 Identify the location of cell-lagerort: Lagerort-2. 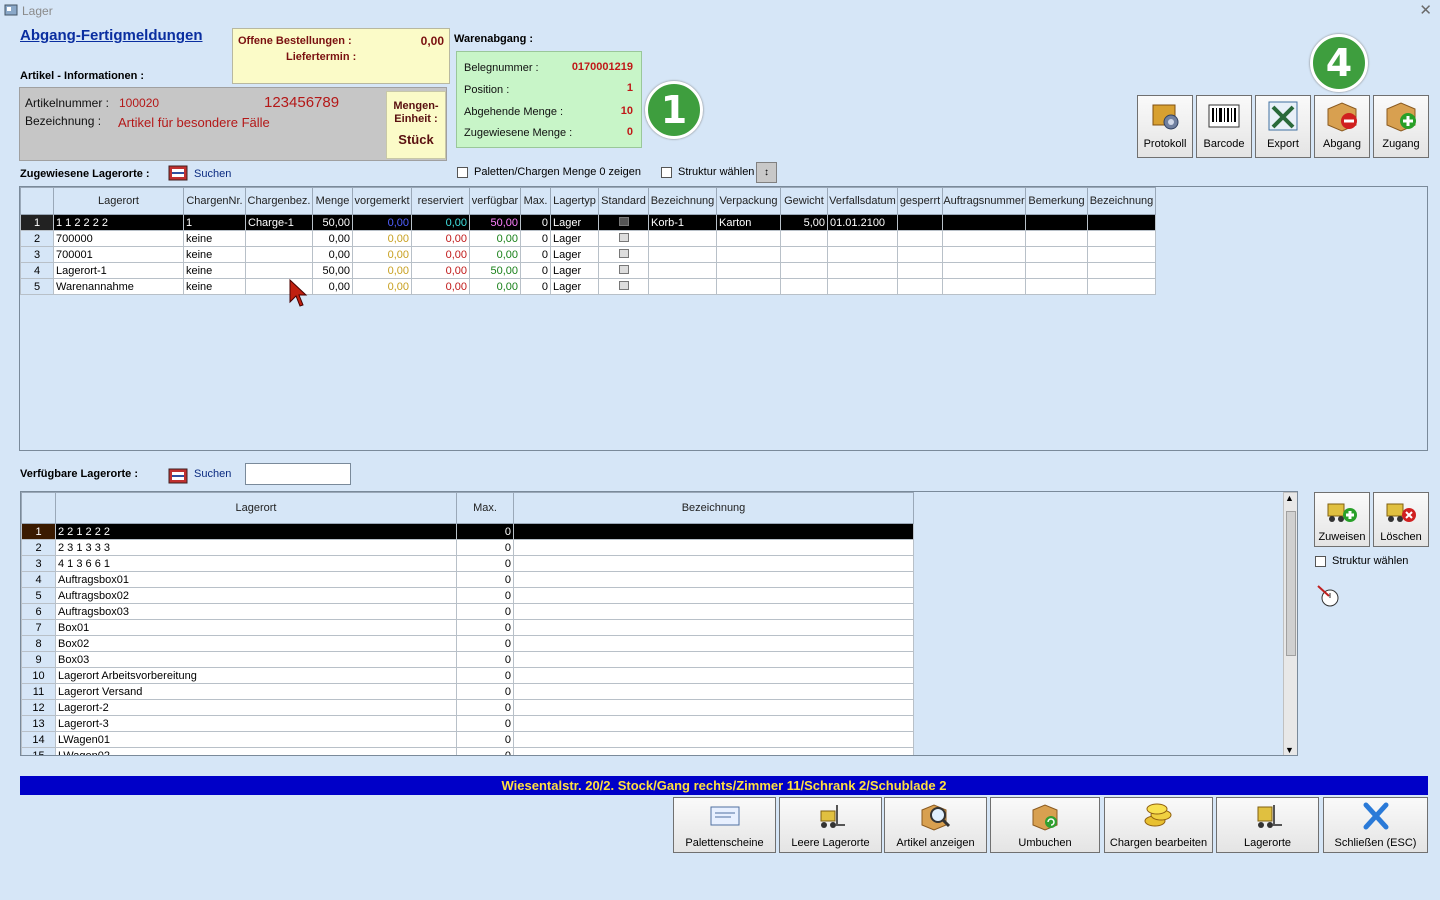
(256, 707).